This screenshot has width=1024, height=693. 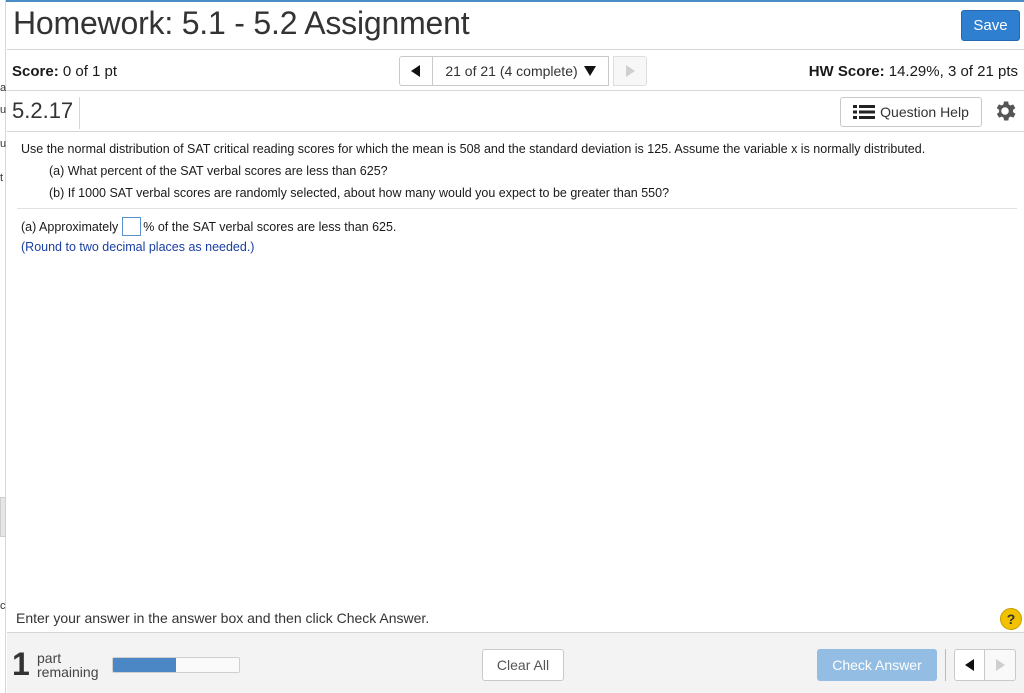 What do you see at coordinates (589, 71) in the screenshot?
I see `triangle-down-icon` at bounding box center [589, 71].